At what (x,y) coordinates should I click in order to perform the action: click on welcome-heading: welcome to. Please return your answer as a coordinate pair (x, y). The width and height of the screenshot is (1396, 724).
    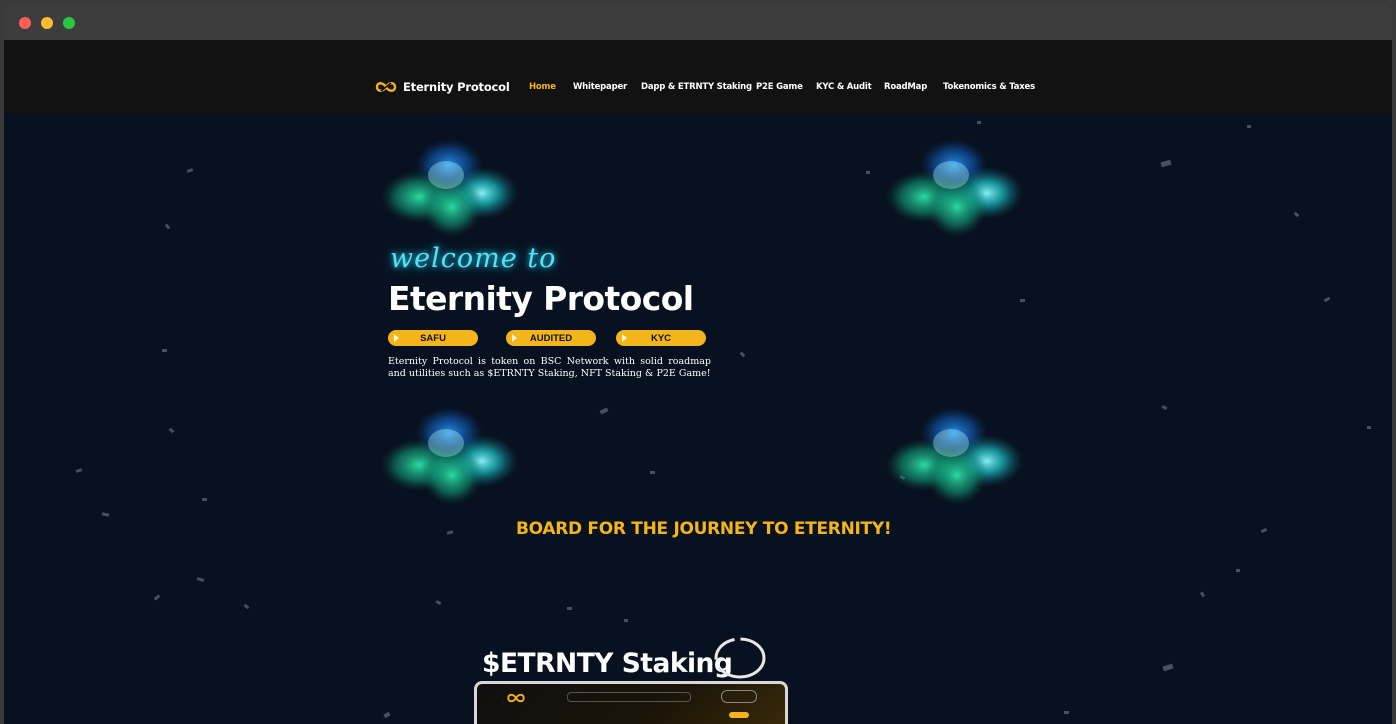
    Looking at the image, I should click on (473, 258).